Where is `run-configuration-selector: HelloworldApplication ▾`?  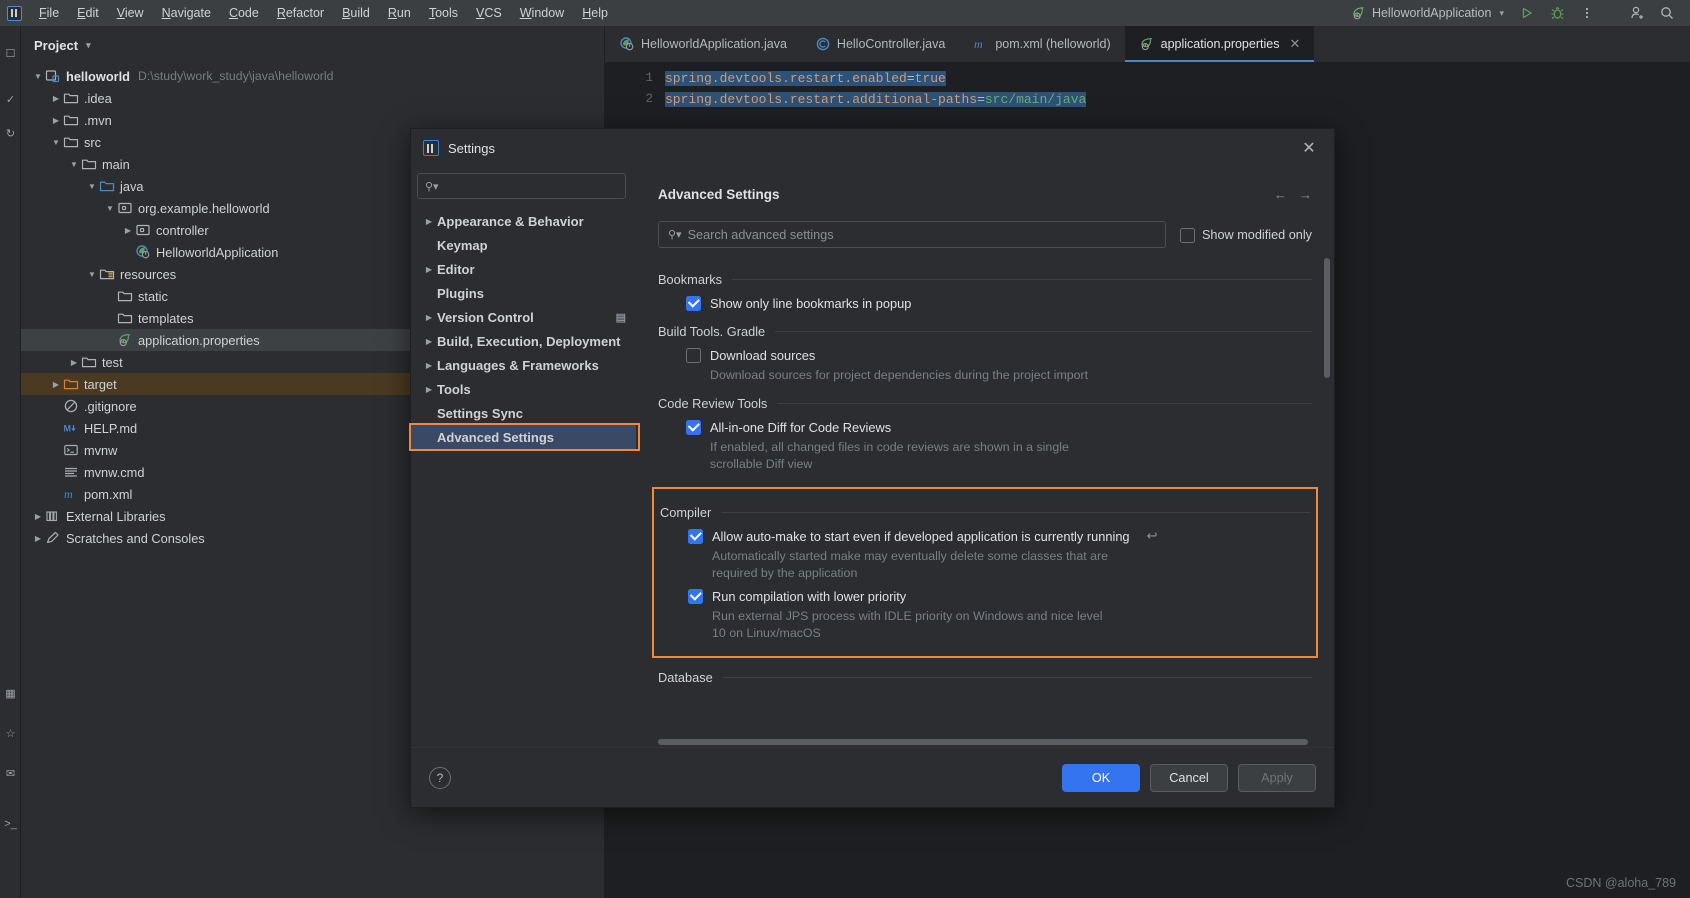 run-configuration-selector: HelloworldApplication ▾ is located at coordinates (1427, 13).